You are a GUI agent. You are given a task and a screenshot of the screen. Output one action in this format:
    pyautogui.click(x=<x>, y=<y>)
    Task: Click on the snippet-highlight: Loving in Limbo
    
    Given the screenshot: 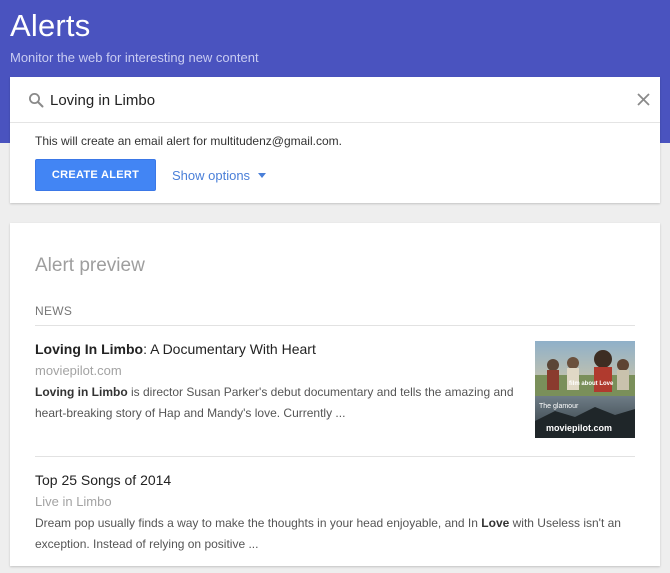 What is the action you would take?
    pyautogui.click(x=81, y=392)
    